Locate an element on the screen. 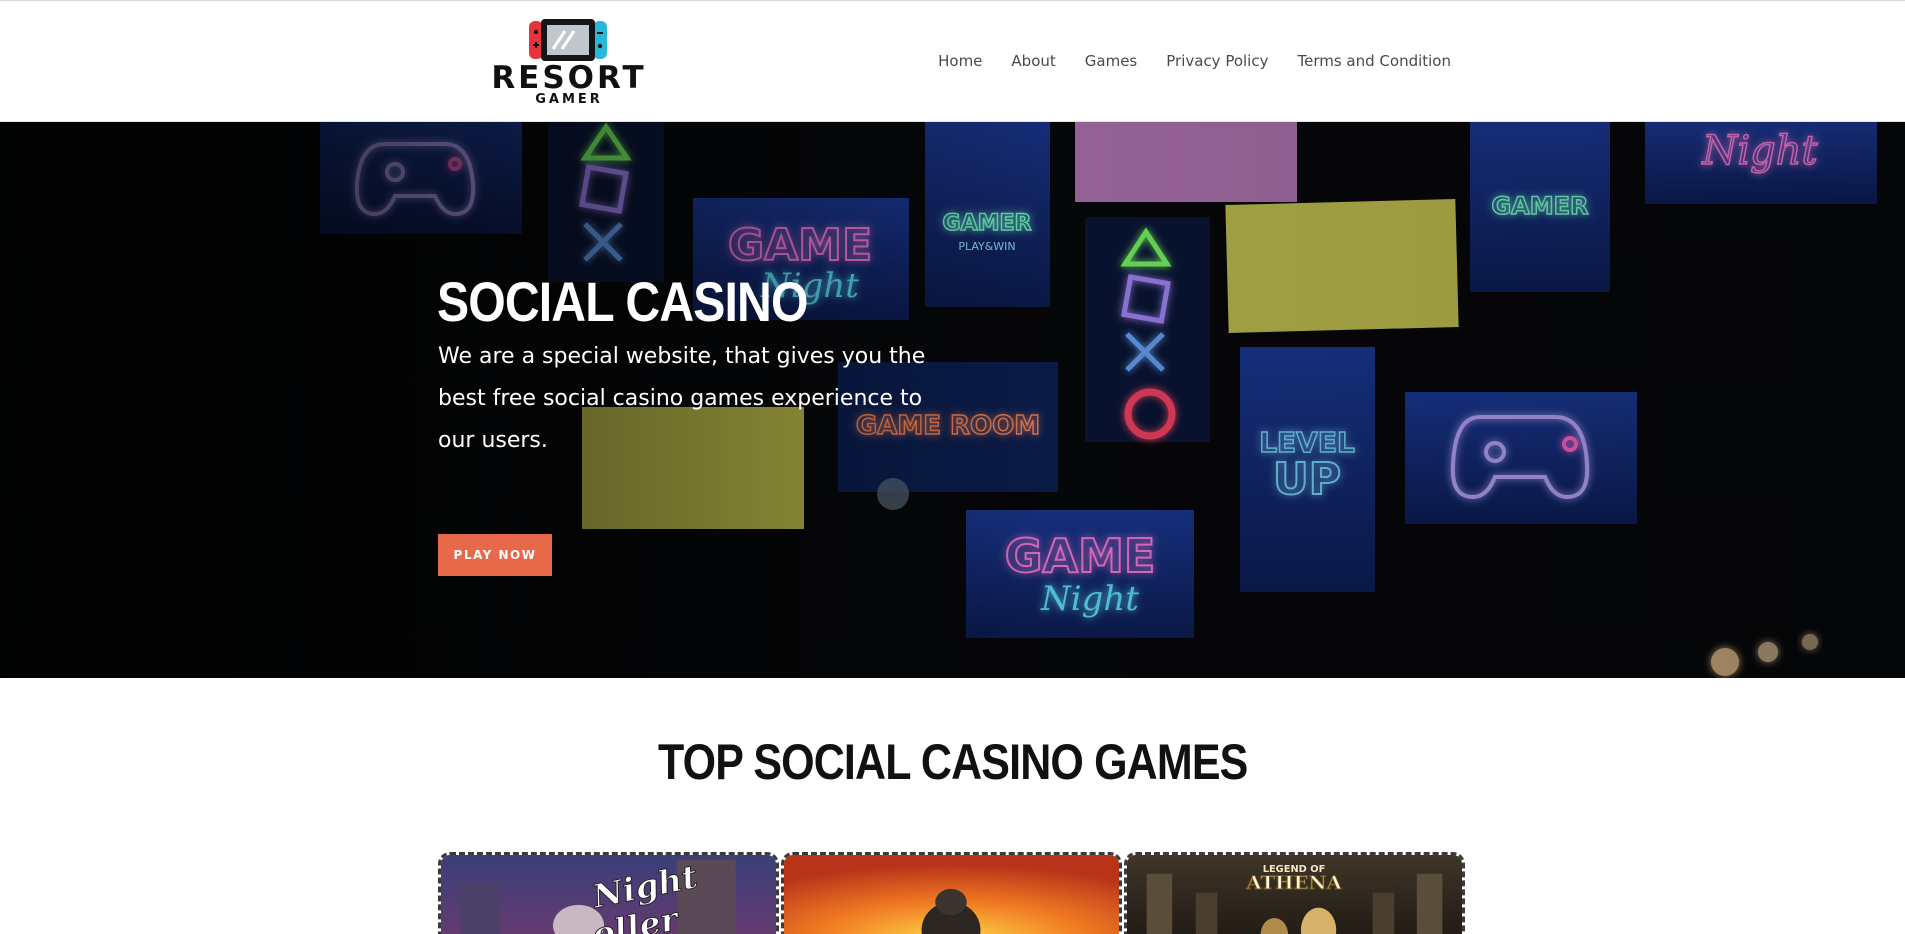  game-card-gorilla is located at coordinates (951, 893).